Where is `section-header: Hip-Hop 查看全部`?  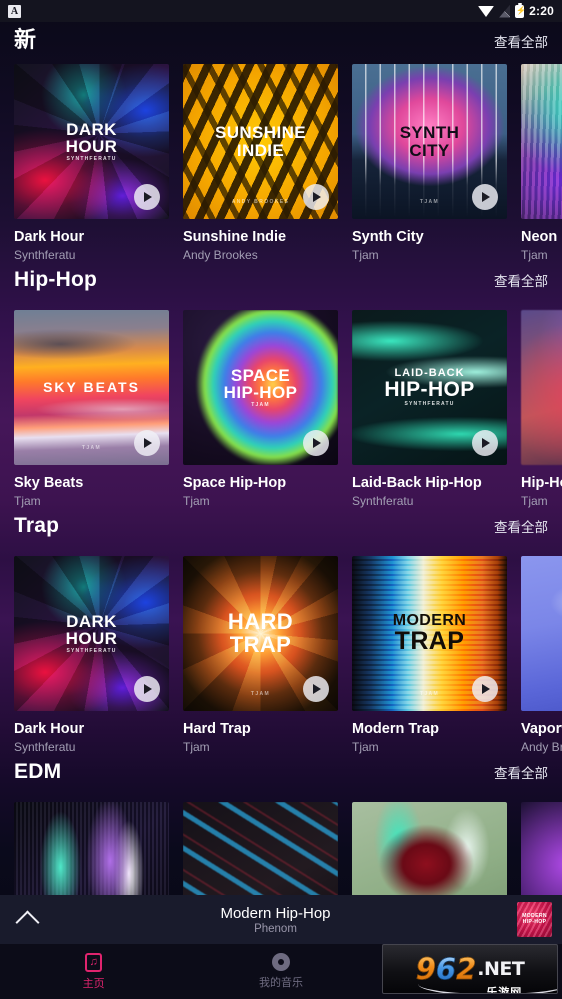 section-header: Hip-Hop 查看全部 is located at coordinates (281, 289).